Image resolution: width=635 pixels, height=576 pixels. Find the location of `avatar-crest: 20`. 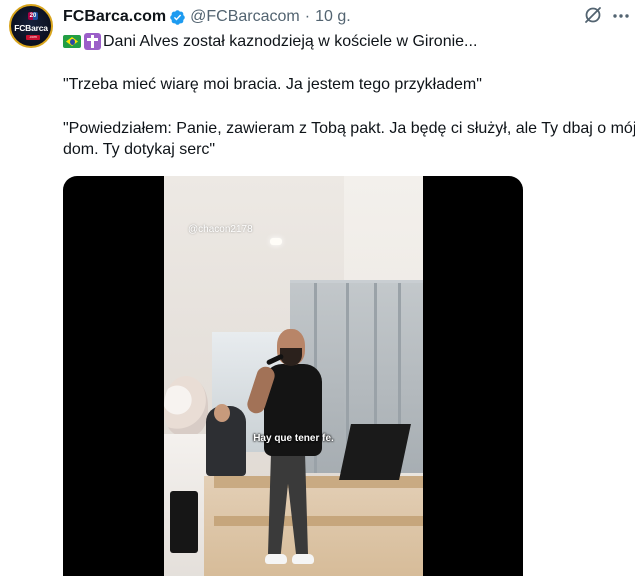

avatar-crest: 20 is located at coordinates (33, 16).